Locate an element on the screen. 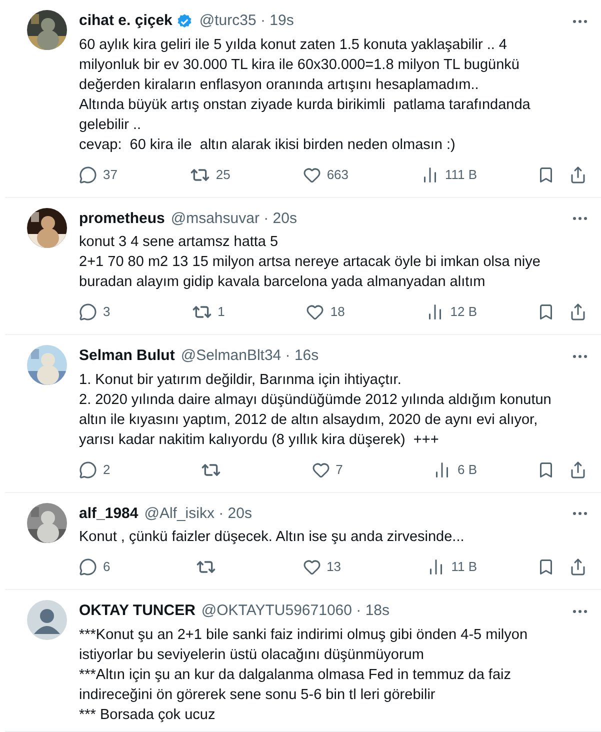  user-handle: @SelmanBlt34 · 16s is located at coordinates (249, 356).